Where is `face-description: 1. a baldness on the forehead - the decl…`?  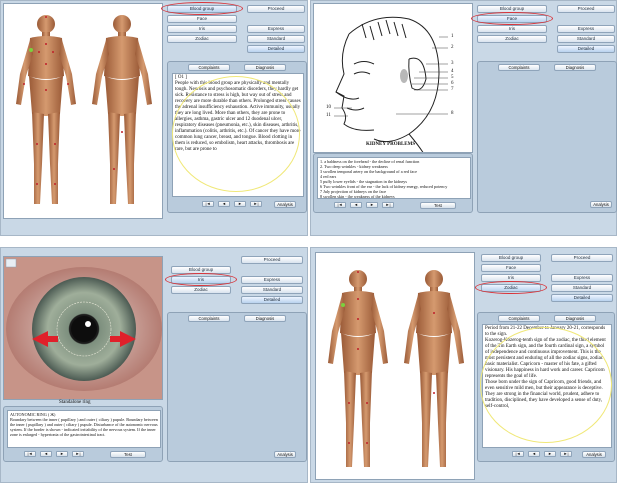 face-description: 1. a baldness on the forehead - the decl… is located at coordinates (394, 178).